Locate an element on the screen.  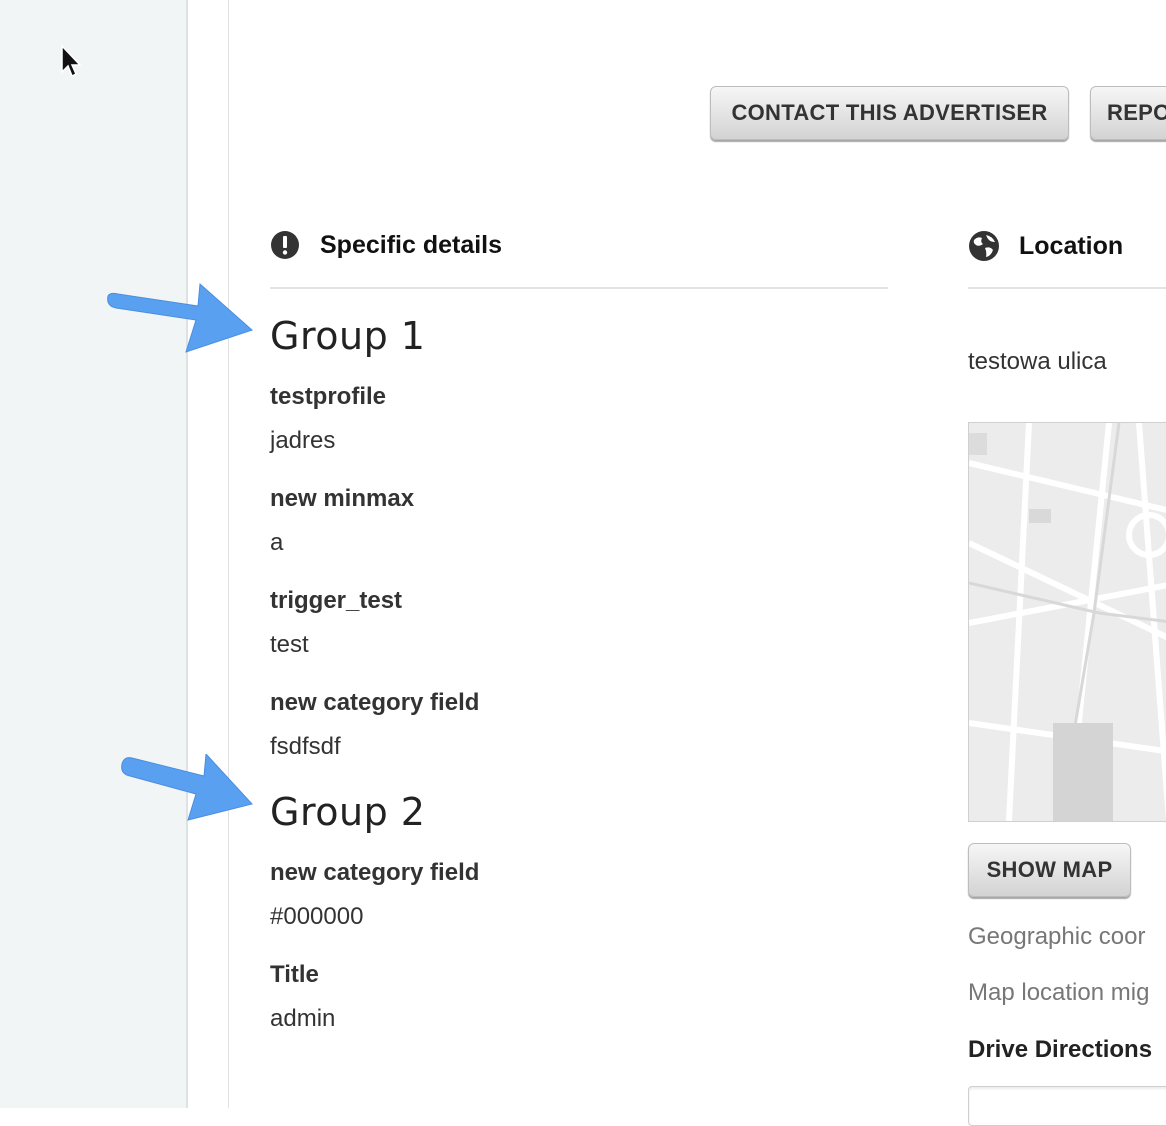
details-divider is located at coordinates (579, 288).